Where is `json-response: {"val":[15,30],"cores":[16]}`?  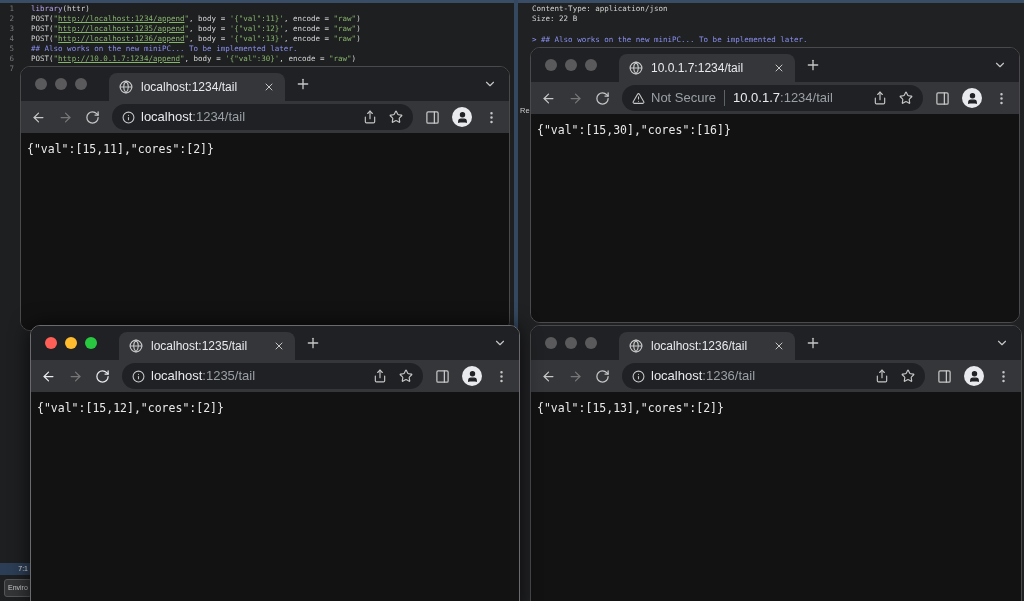 json-response: {"val":[15,30],"cores":[16]} is located at coordinates (634, 130).